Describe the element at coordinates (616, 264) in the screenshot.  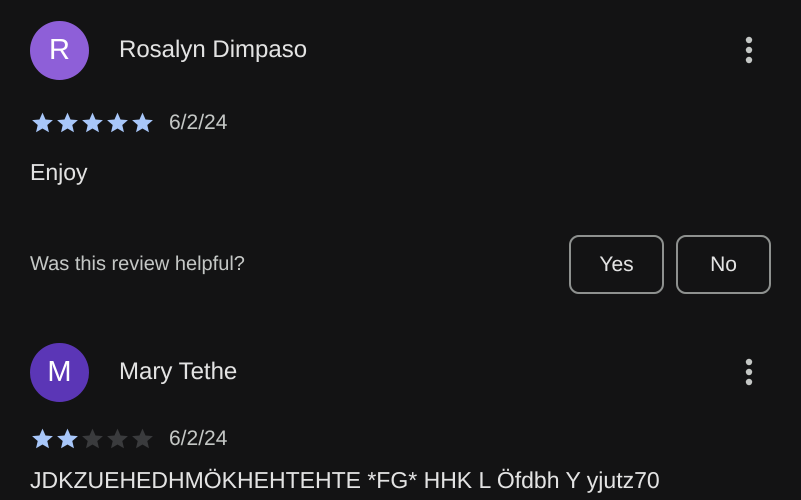
I see `helpful-vote-button: Yes` at that location.